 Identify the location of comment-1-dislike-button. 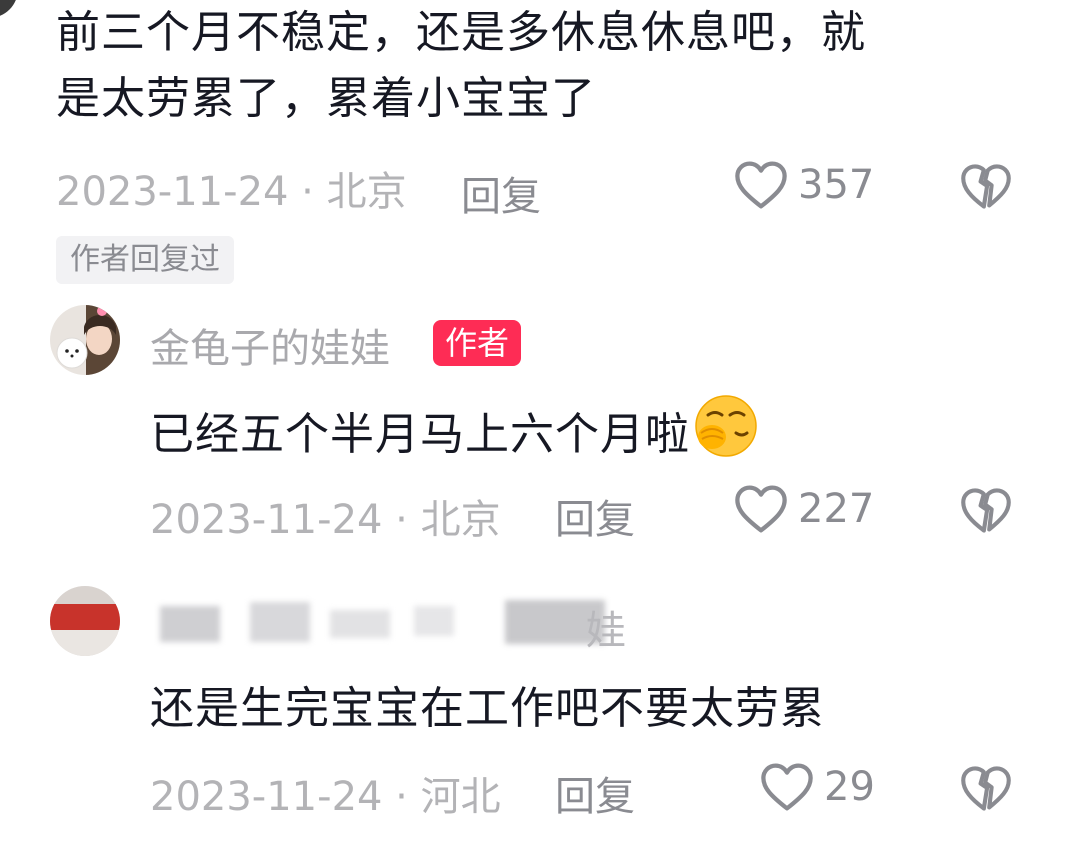
(986, 188).